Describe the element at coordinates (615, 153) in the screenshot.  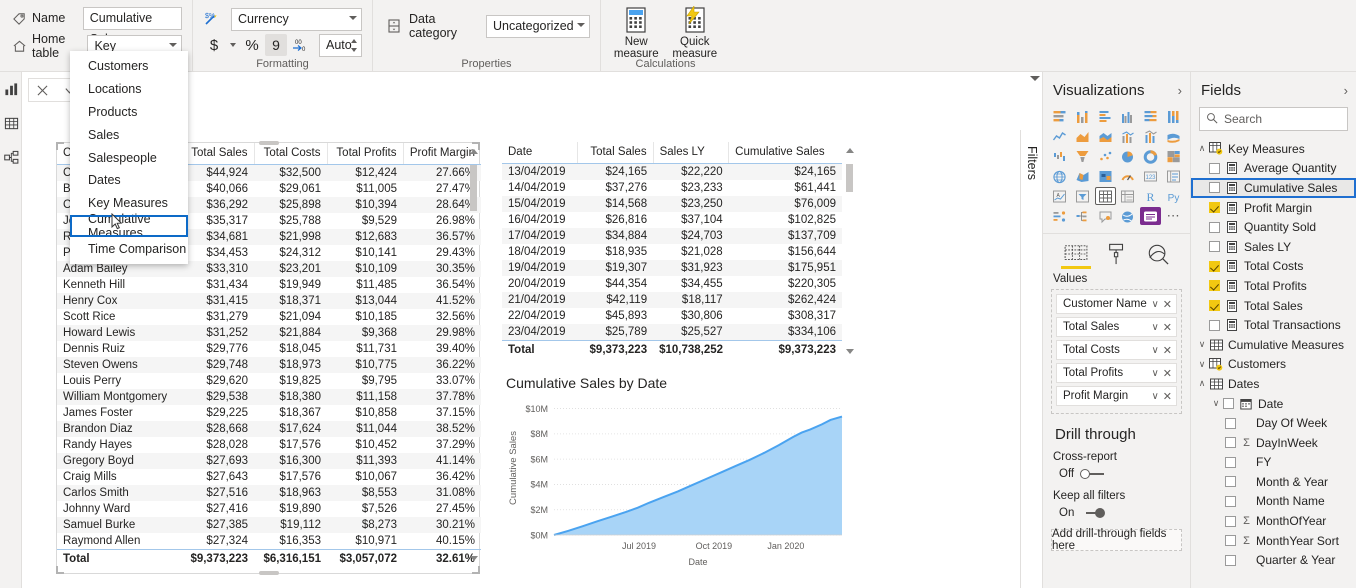
I see `col-date-total-sales: Total Sales` at that location.